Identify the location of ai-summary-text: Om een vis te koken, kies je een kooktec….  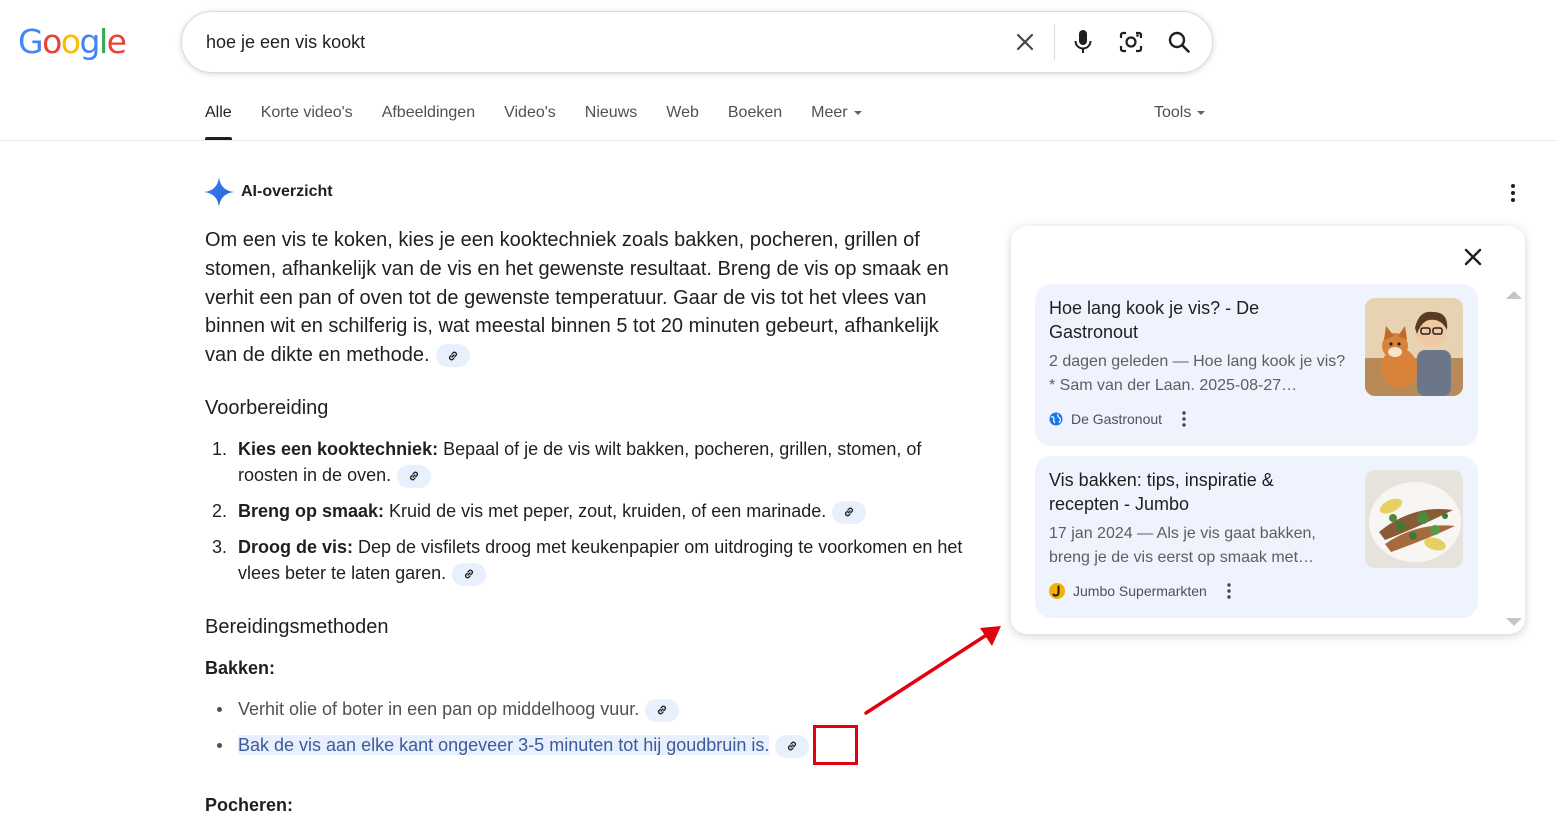
(577, 298).